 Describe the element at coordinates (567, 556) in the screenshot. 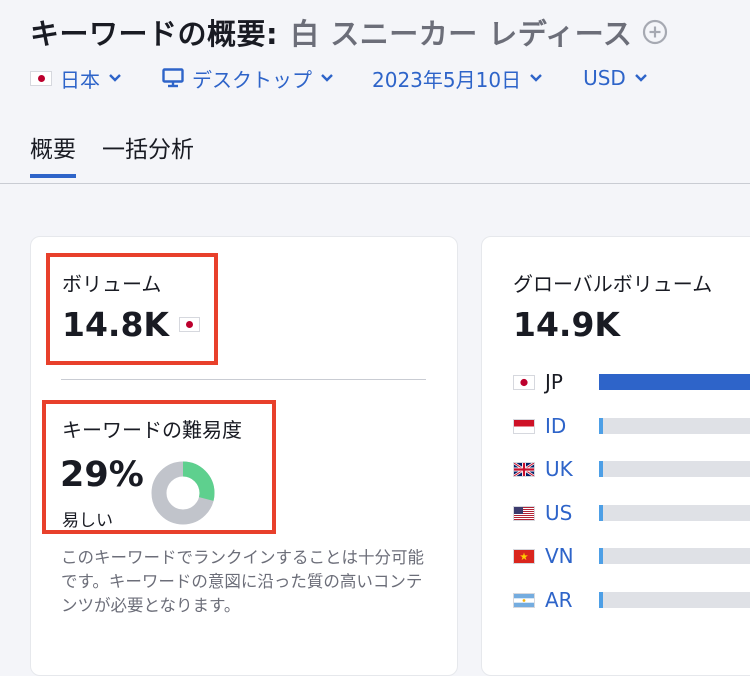

I see `country-code-label: VN` at that location.